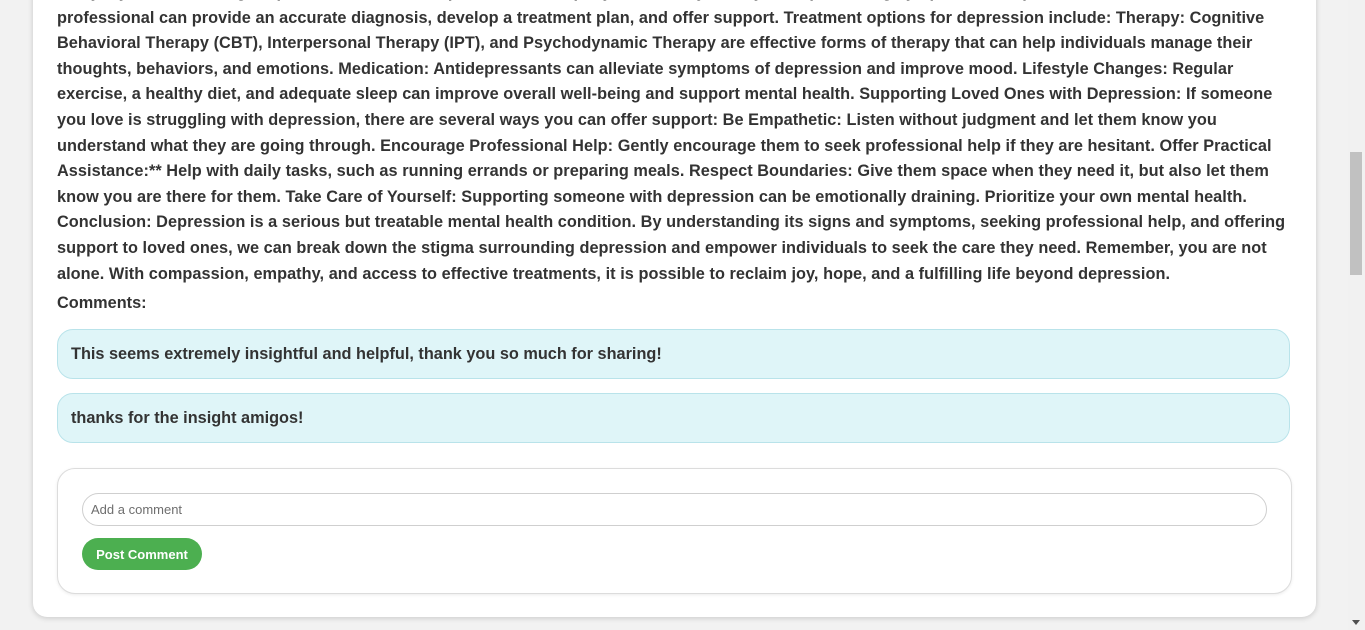  What do you see at coordinates (1356, 315) in the screenshot?
I see `vertical-scrollbar` at bounding box center [1356, 315].